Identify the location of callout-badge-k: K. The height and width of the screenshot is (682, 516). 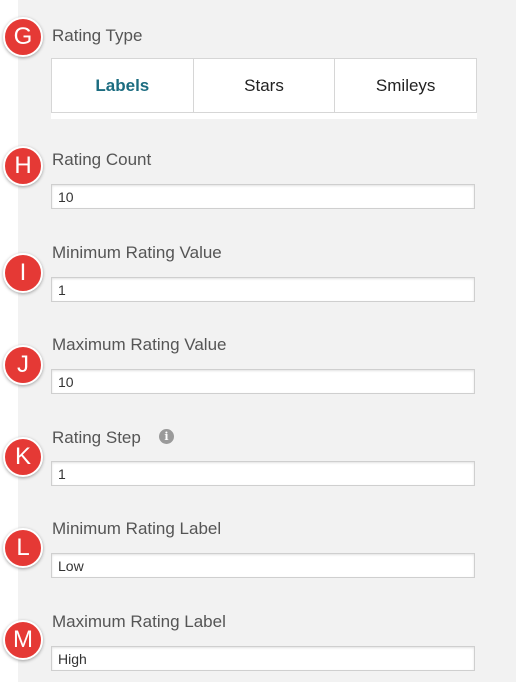
(23, 457).